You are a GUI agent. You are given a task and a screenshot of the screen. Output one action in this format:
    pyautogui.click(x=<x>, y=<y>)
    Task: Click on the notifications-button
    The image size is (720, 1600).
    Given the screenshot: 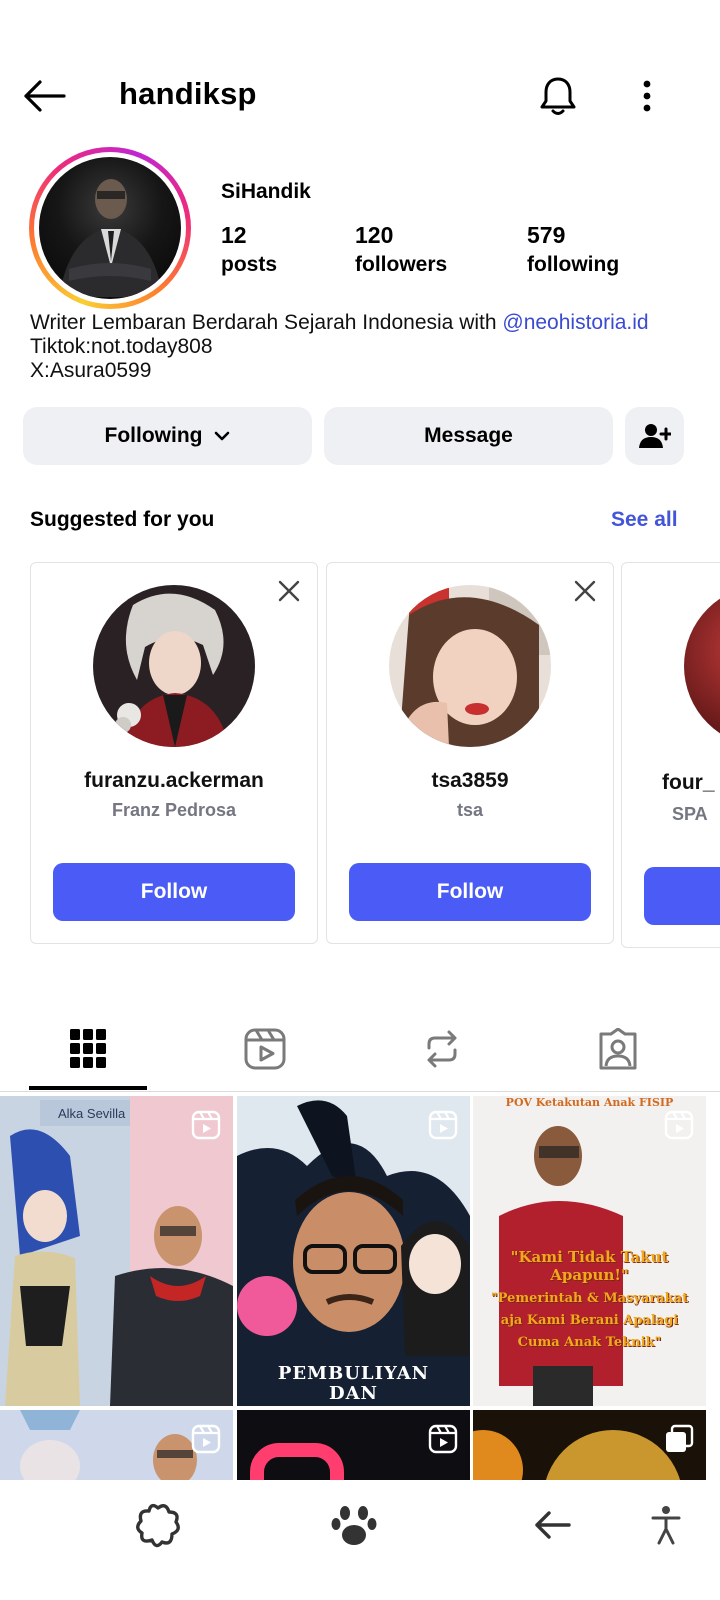 What is the action you would take?
    pyautogui.click(x=558, y=96)
    